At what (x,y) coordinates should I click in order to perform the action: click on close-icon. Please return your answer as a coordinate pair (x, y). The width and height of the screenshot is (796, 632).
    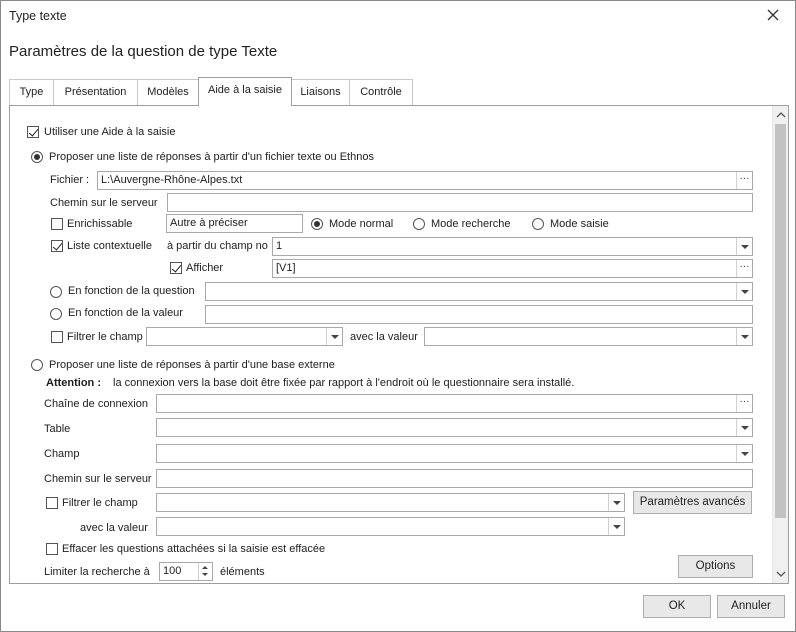
    Looking at the image, I should click on (773, 15).